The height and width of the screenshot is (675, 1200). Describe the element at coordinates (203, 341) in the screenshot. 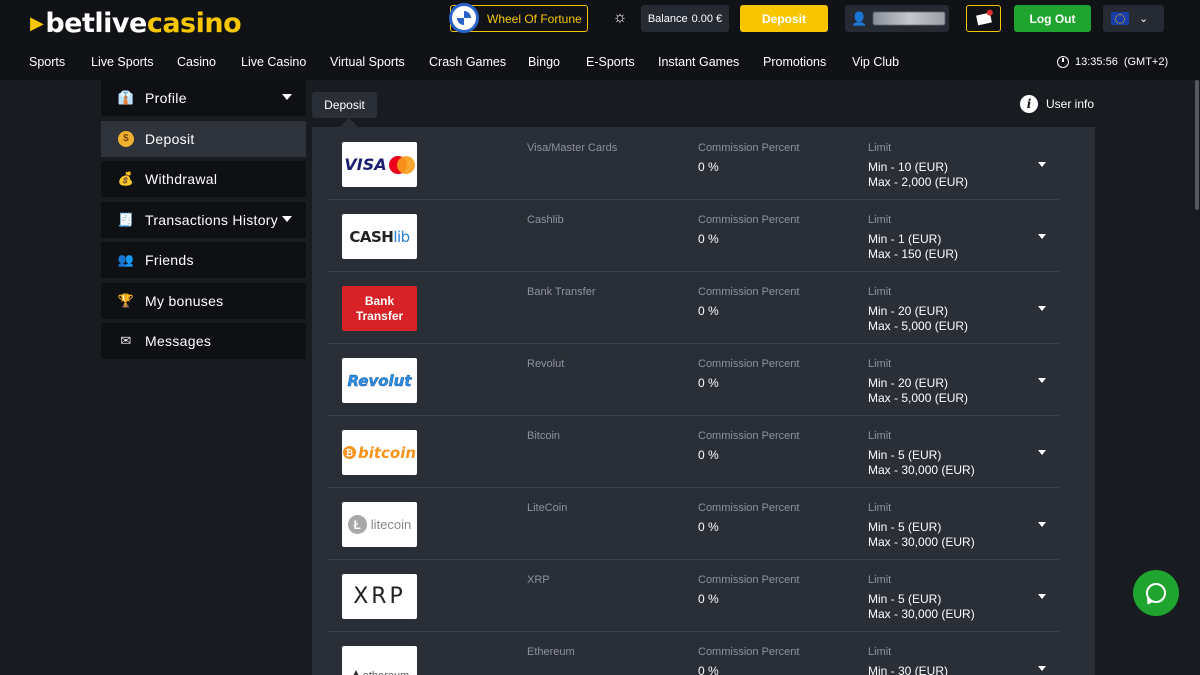

I see `sidebar-item-messages: ✉ Messages` at that location.